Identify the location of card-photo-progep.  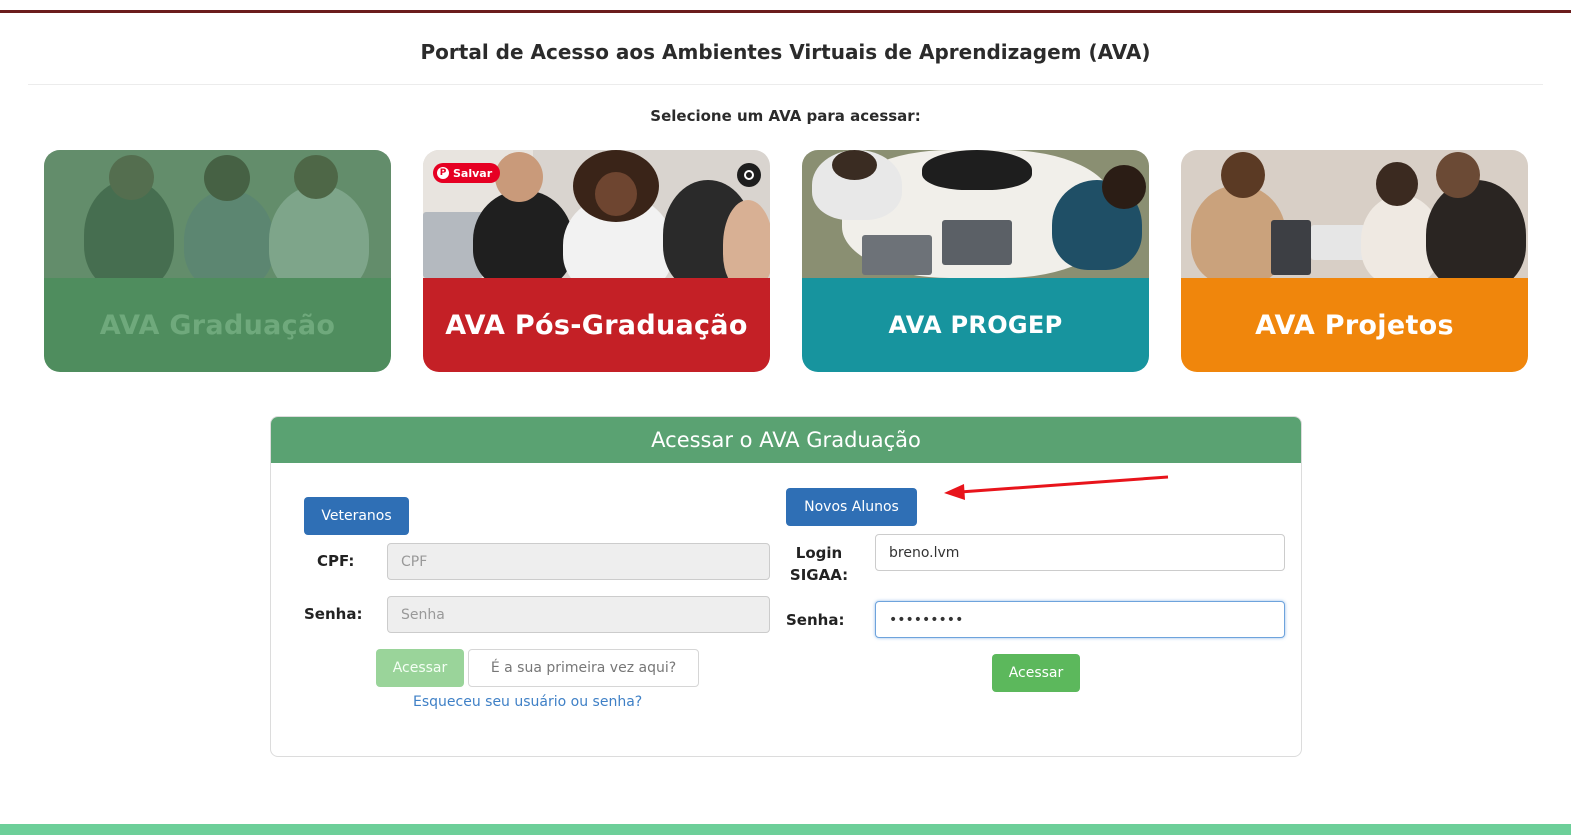
(975, 214).